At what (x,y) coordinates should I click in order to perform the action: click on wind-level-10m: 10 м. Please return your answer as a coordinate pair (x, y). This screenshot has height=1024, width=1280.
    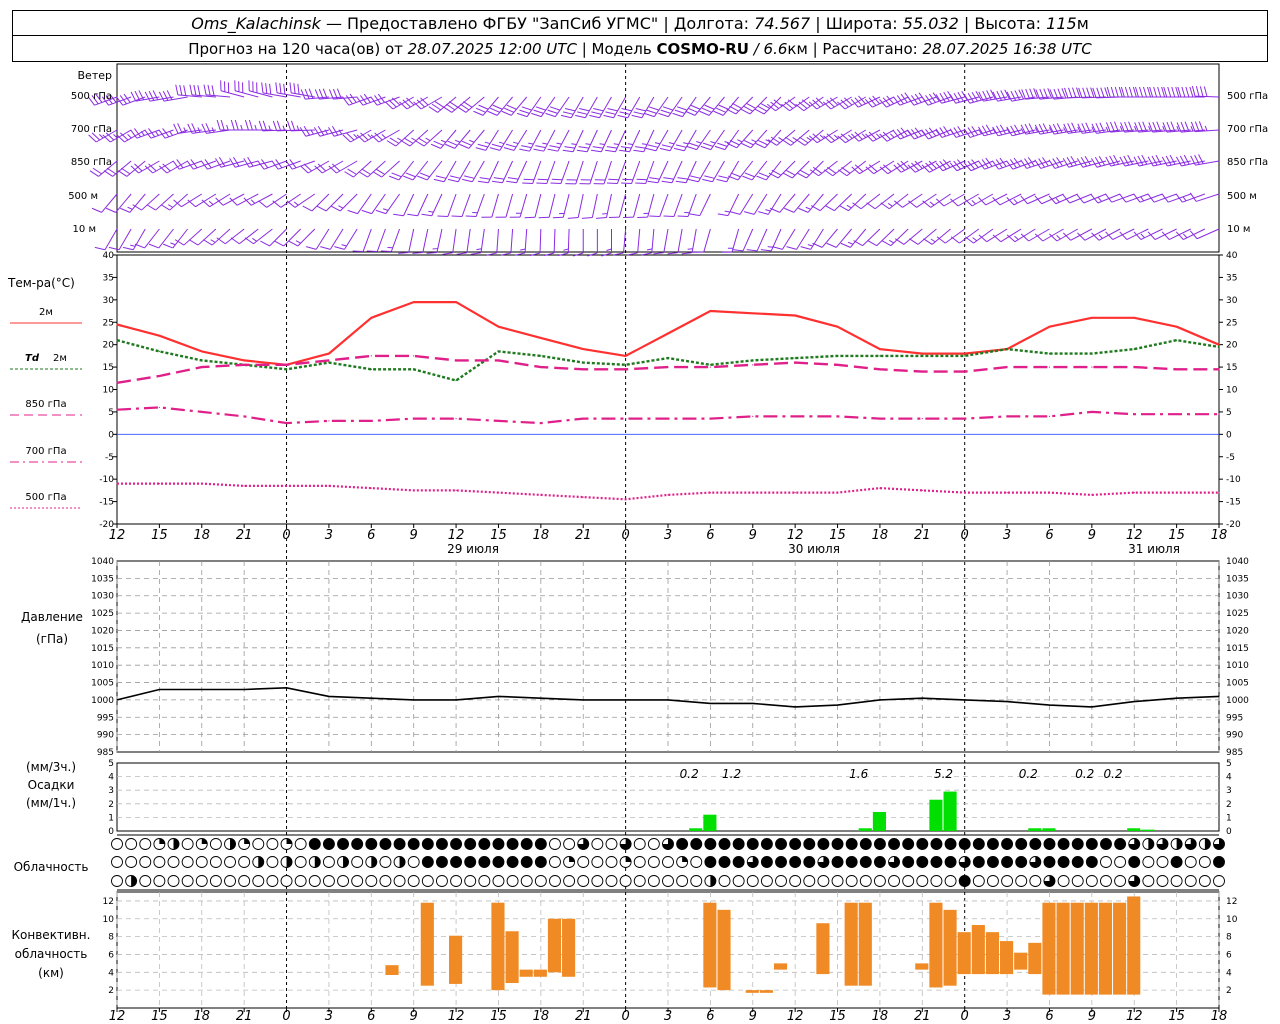
    Looking at the image, I should click on (84, 229).